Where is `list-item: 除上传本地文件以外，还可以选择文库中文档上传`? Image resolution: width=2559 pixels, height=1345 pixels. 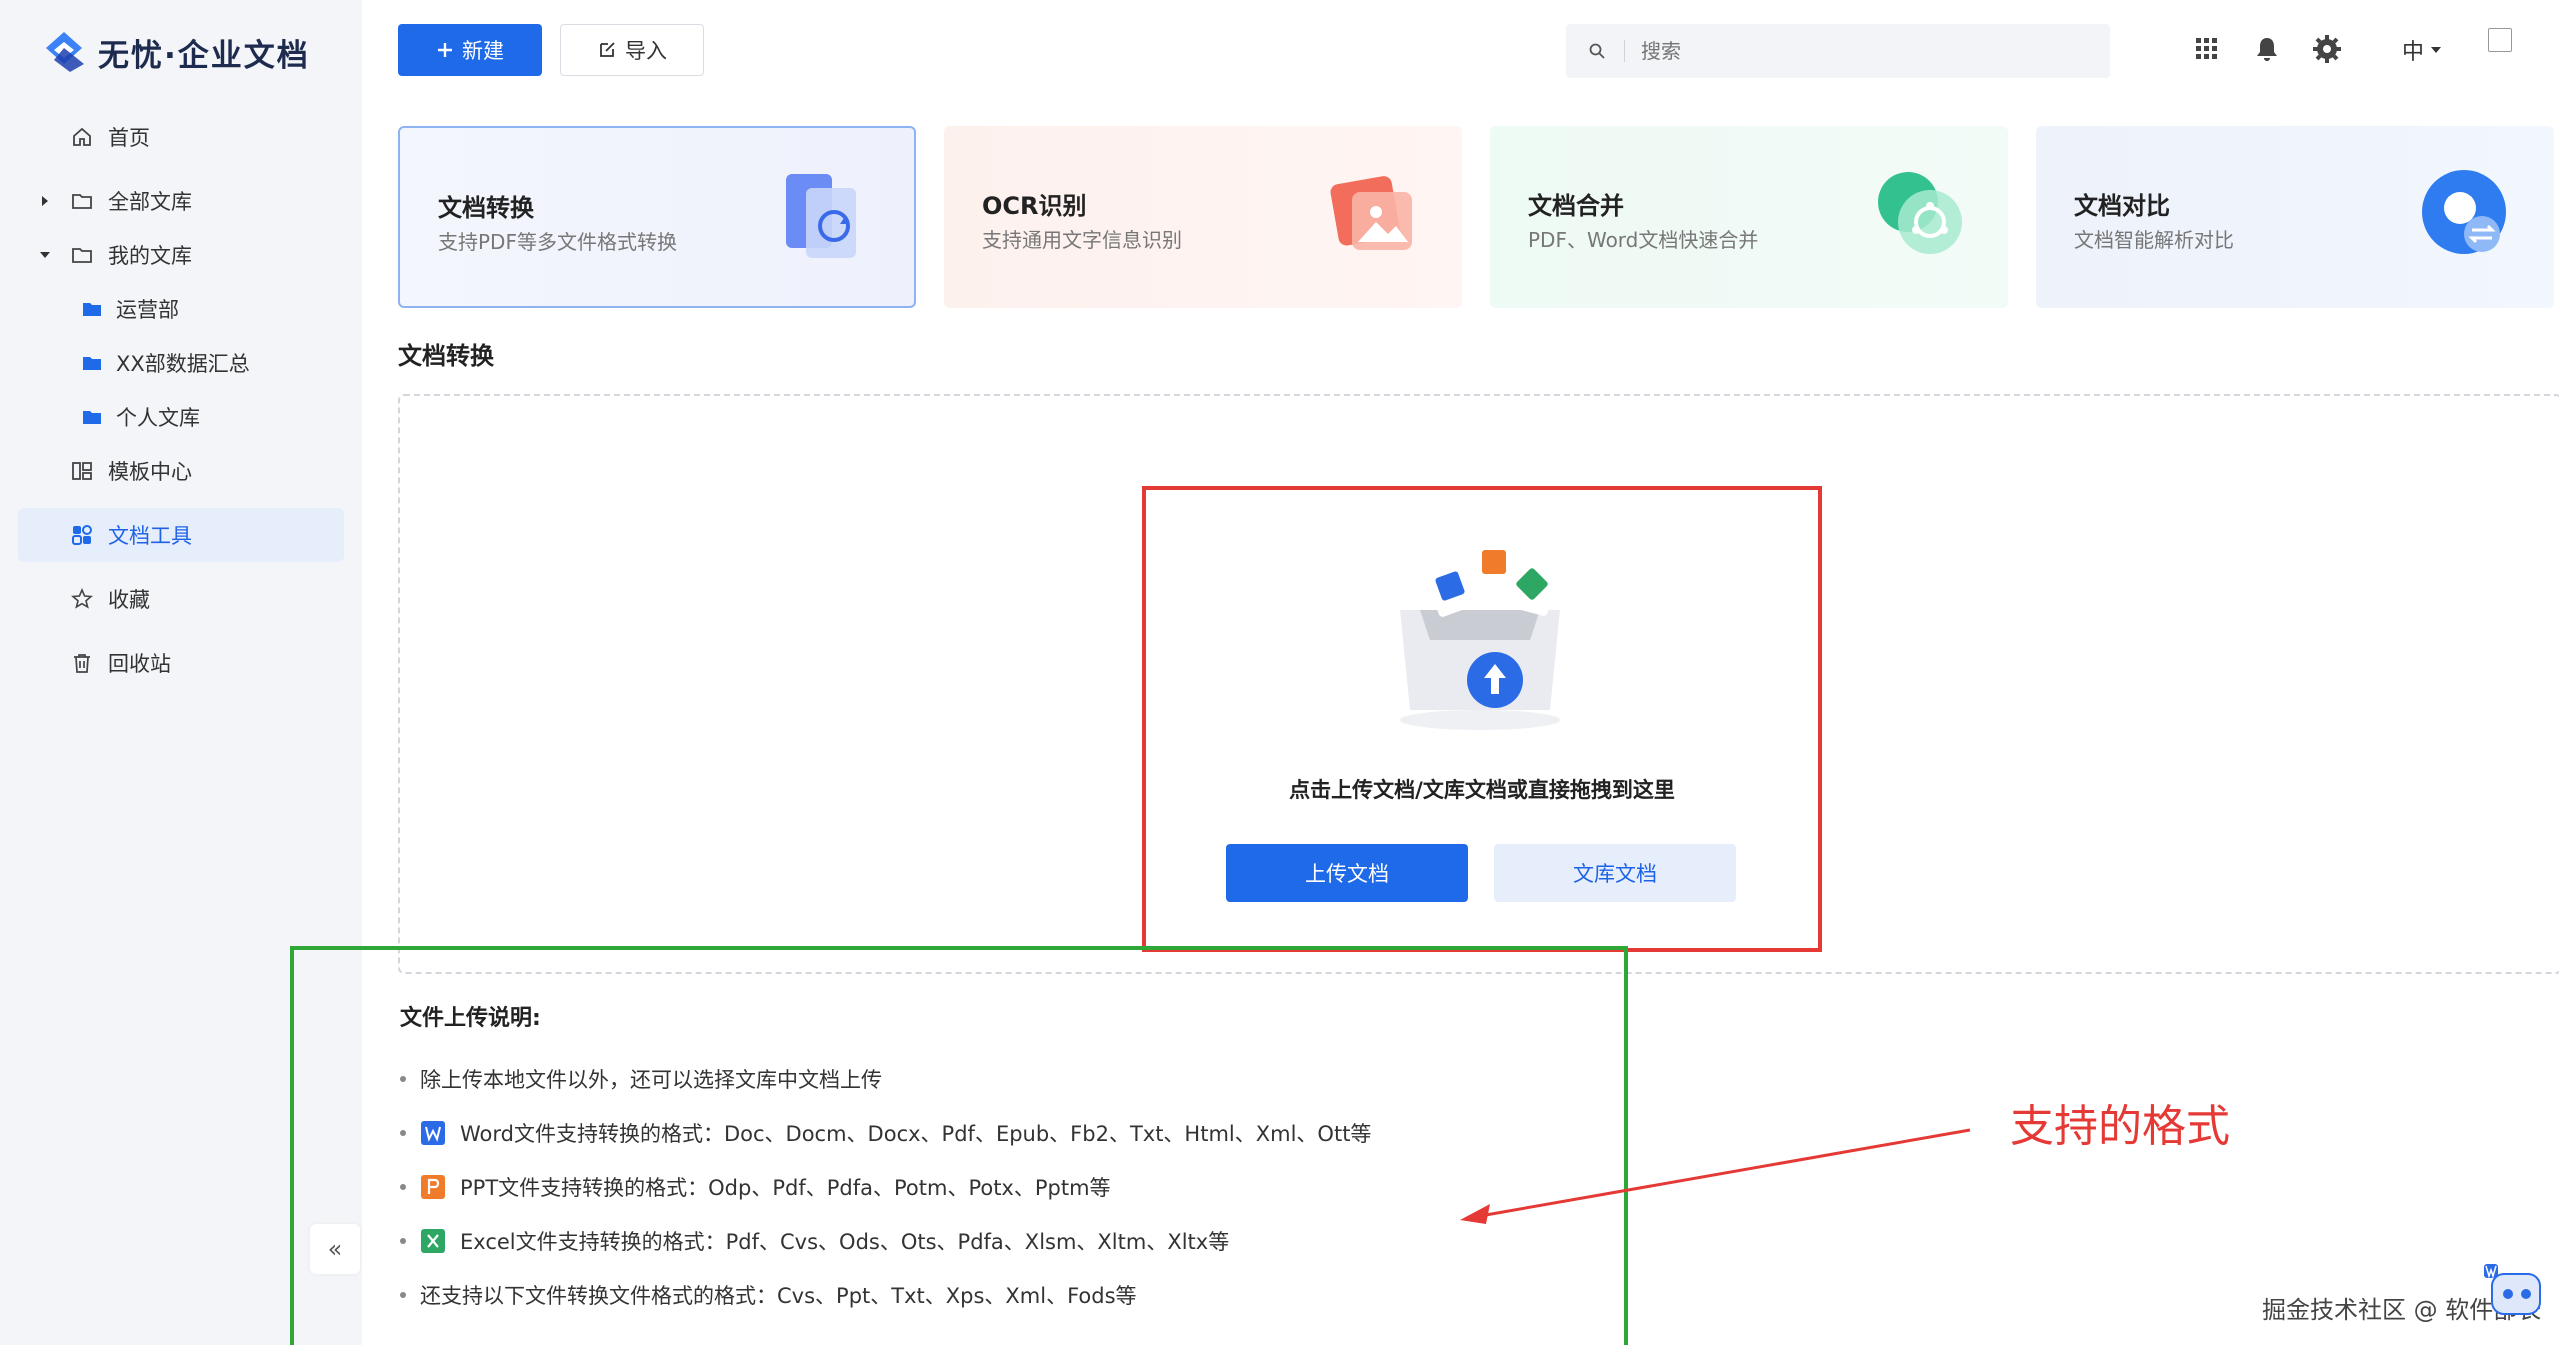
list-item: 除上传本地文件以外，还可以选择文库中文档上传 is located at coordinates (885, 1079).